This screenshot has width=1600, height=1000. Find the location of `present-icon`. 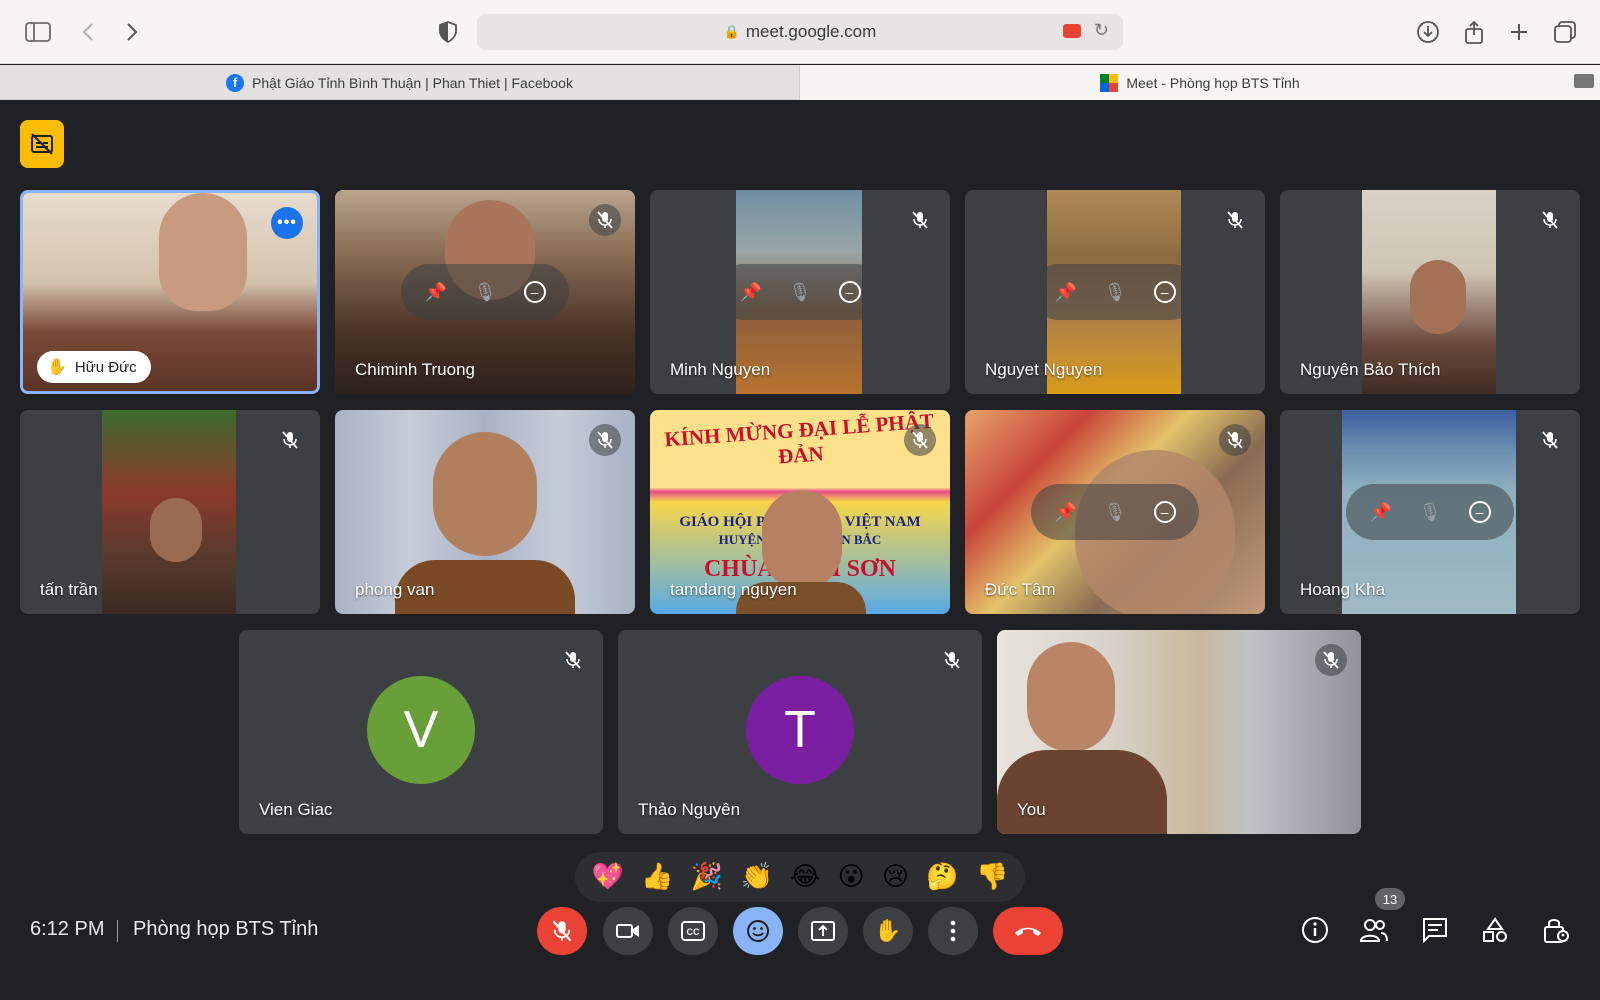

present-icon is located at coordinates (823, 931).